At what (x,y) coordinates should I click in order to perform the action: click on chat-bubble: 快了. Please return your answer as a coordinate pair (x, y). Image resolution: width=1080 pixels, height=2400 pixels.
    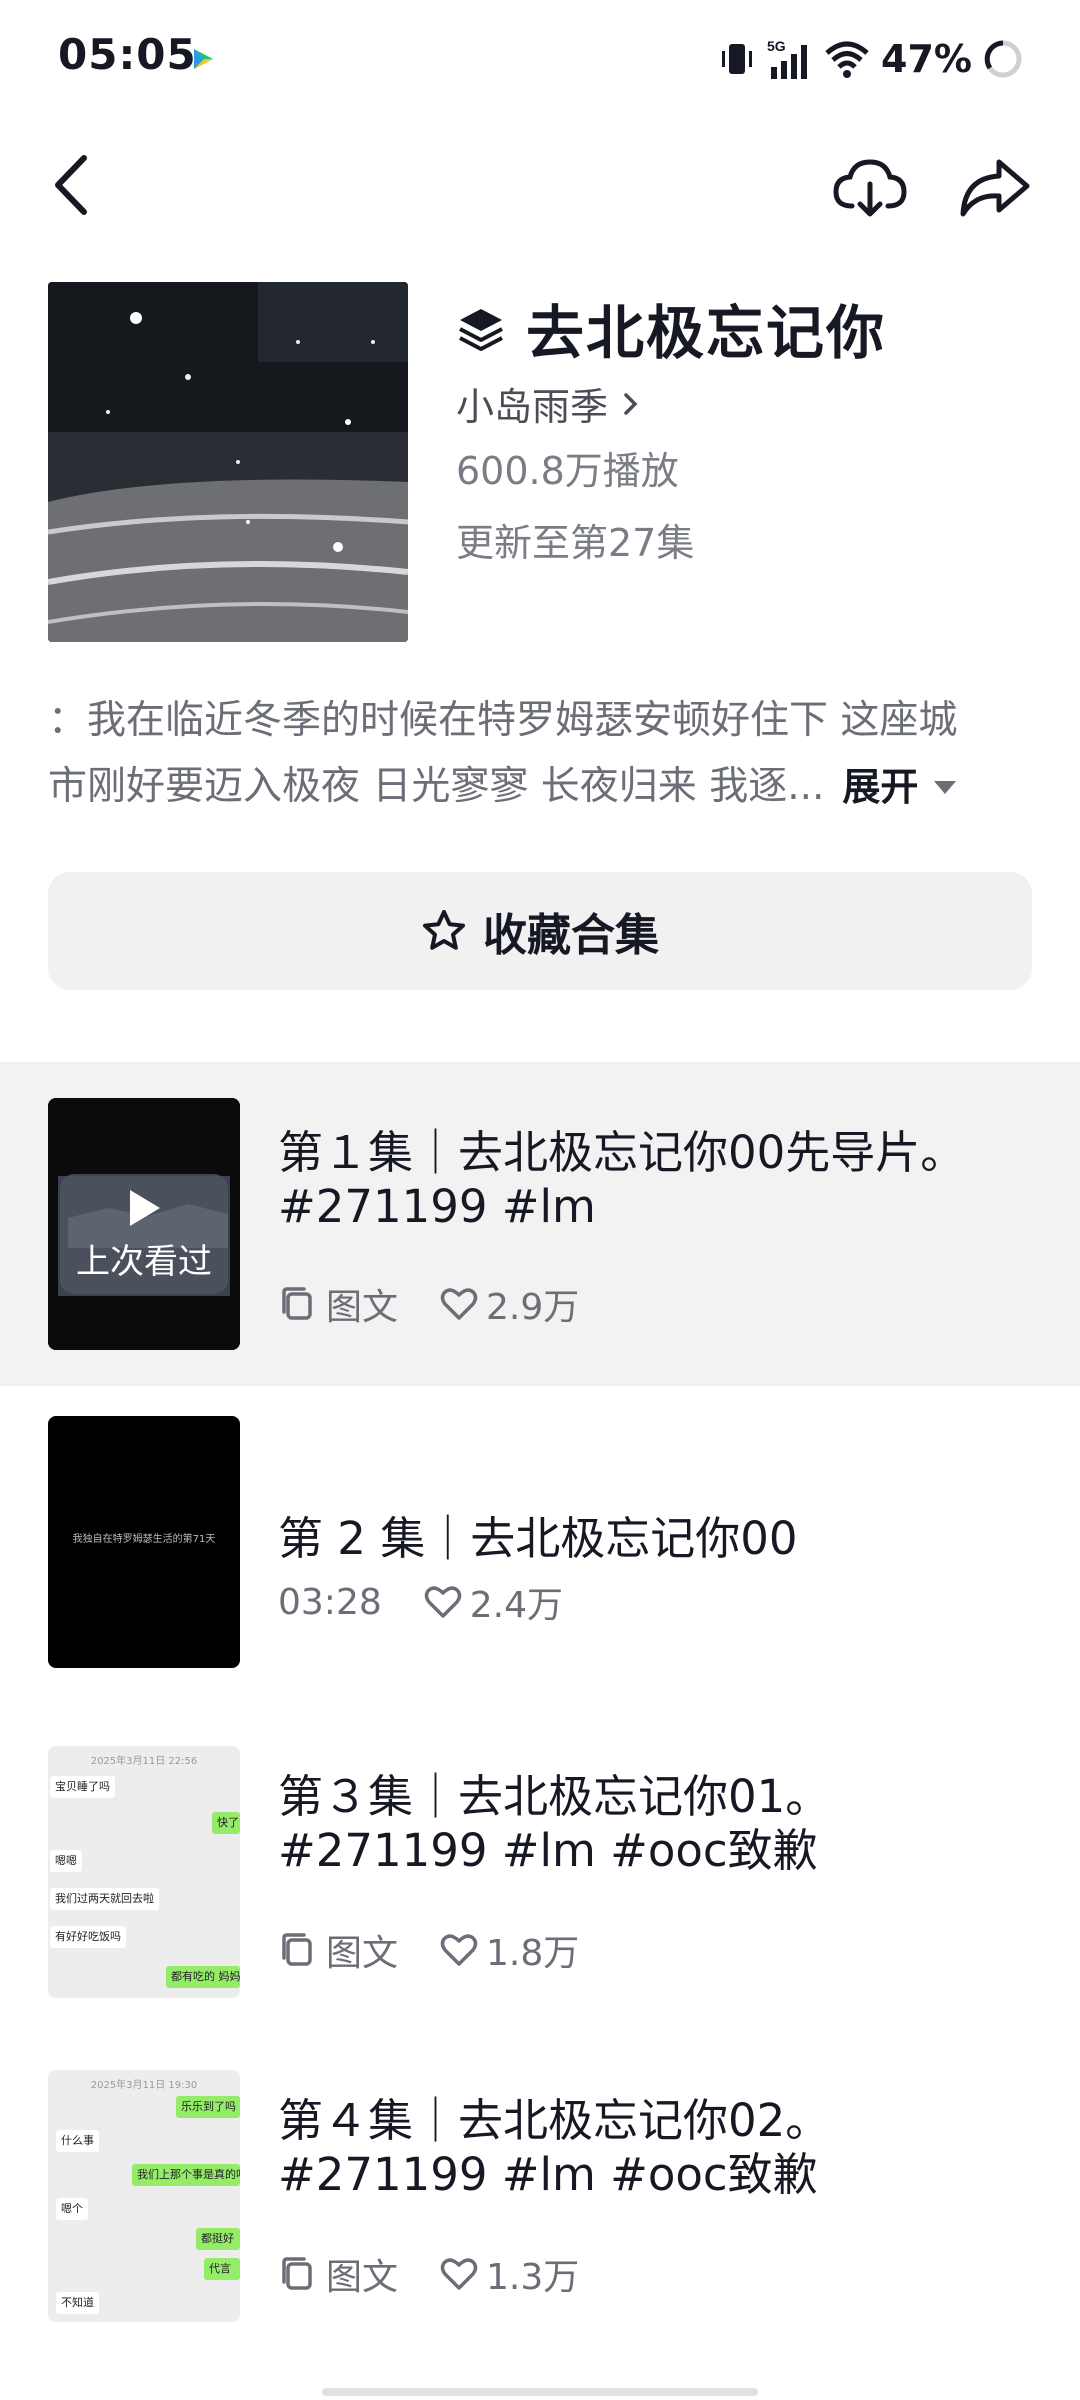
    Looking at the image, I should click on (226, 1823).